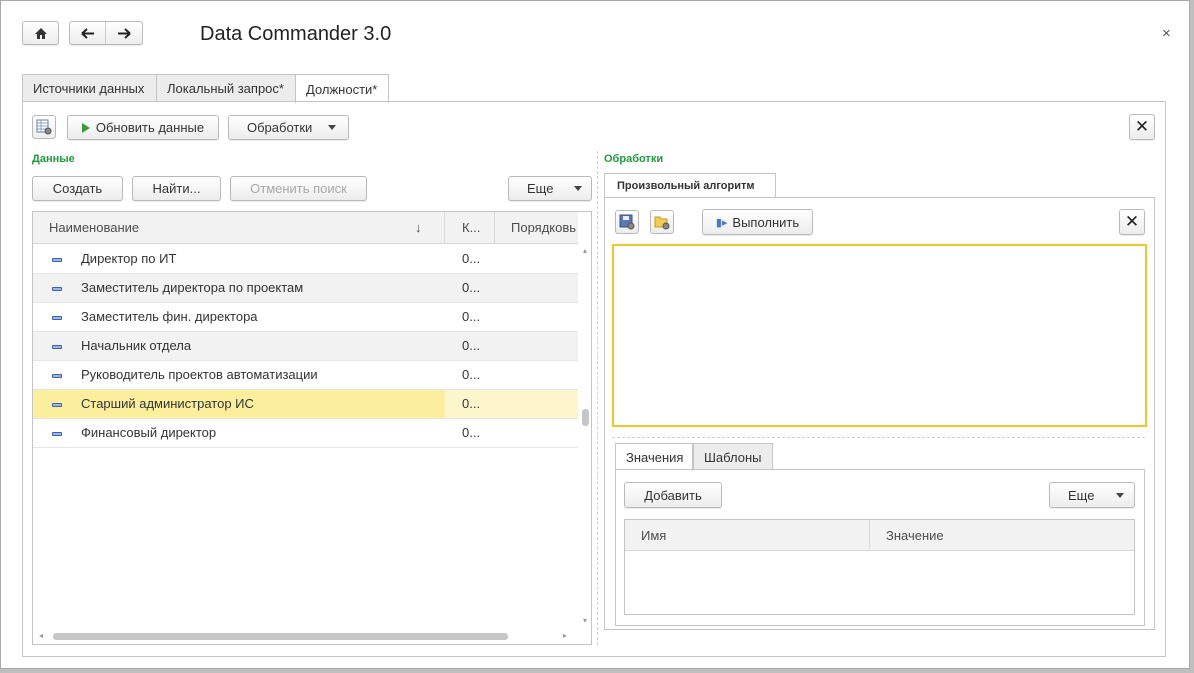 The width and height of the screenshot is (1194, 673). Describe the element at coordinates (298, 188) in the screenshot. I see `cancel-search-button: Отменить поиск` at that location.